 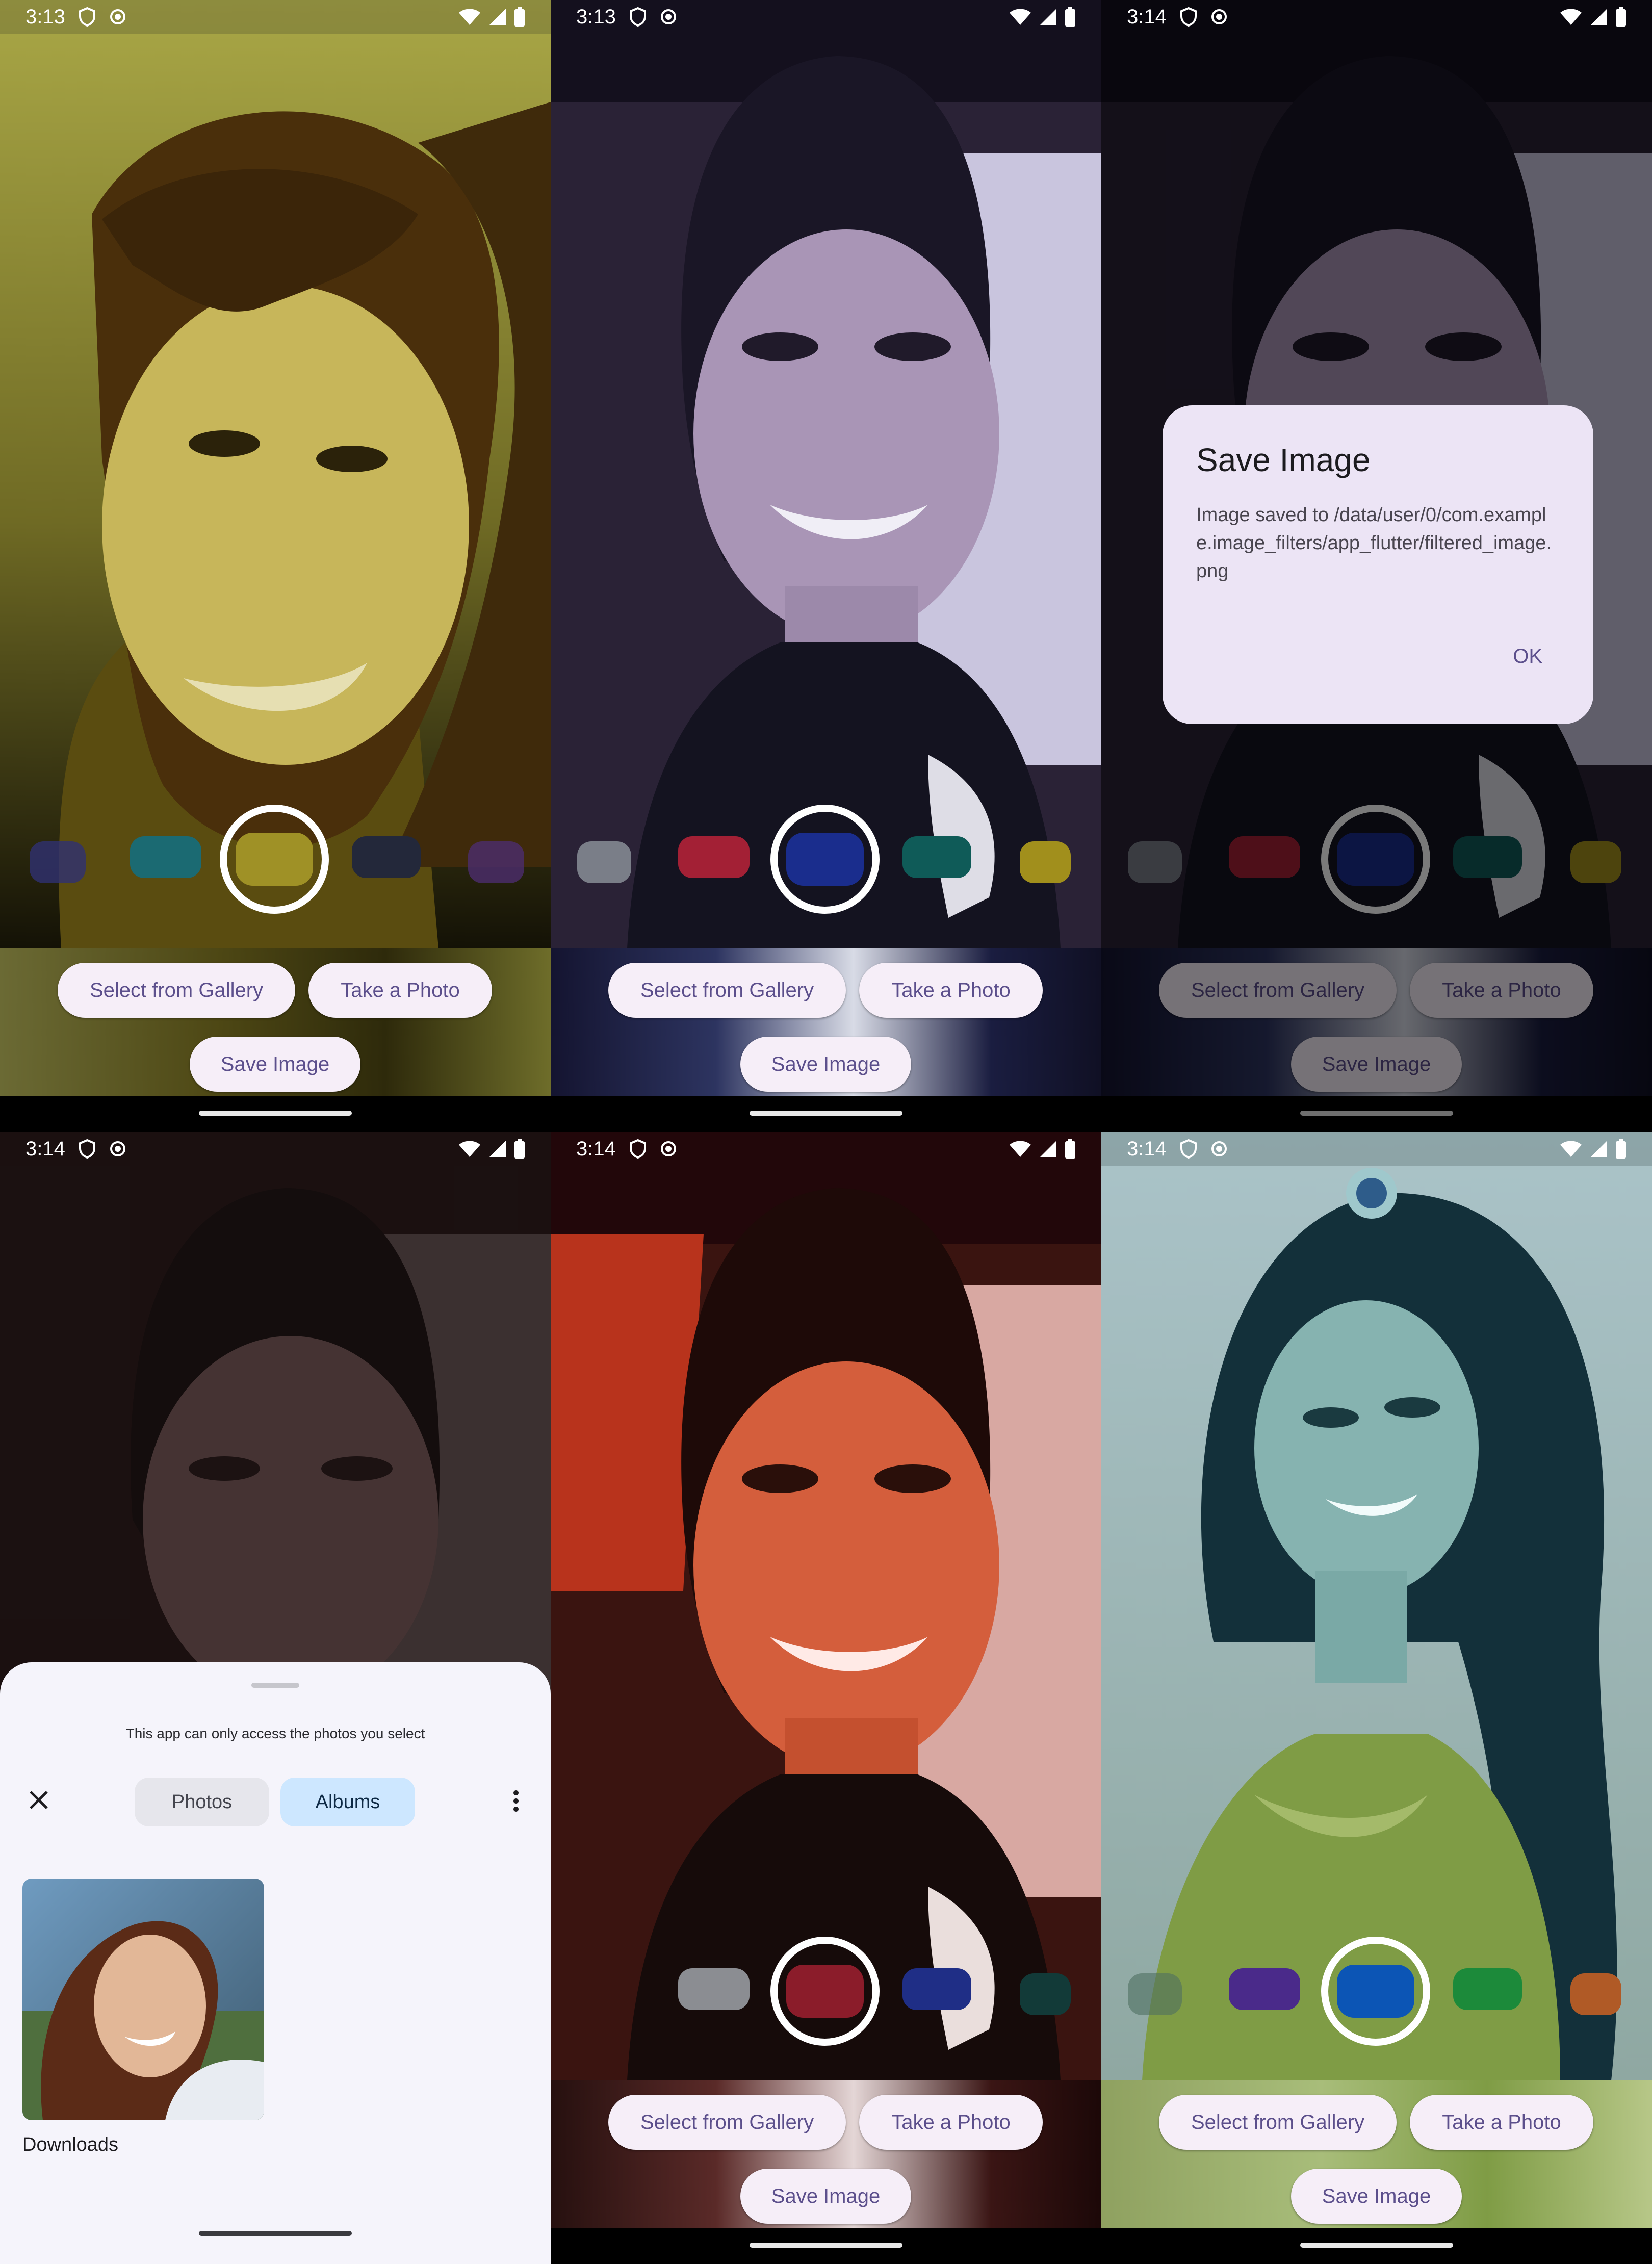 I want to click on album-label: Downloads, so click(x=70, y=2144).